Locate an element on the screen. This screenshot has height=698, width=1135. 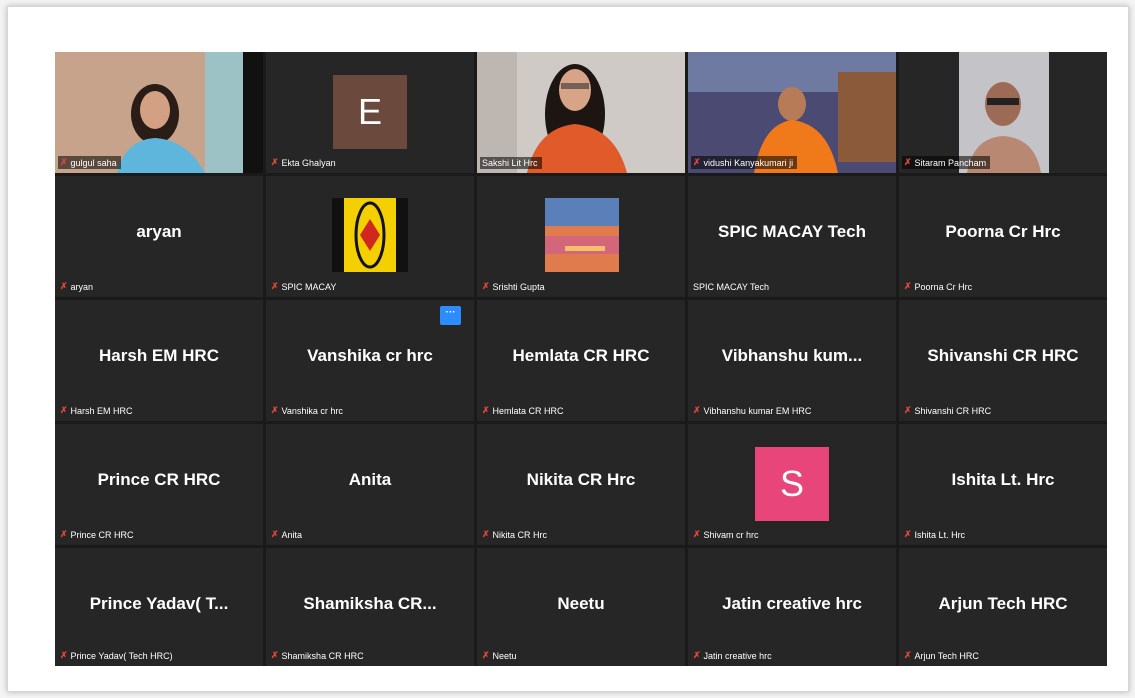
participant-name-label: ✗ Ekta Ghalyan is located at coordinates (303, 162).